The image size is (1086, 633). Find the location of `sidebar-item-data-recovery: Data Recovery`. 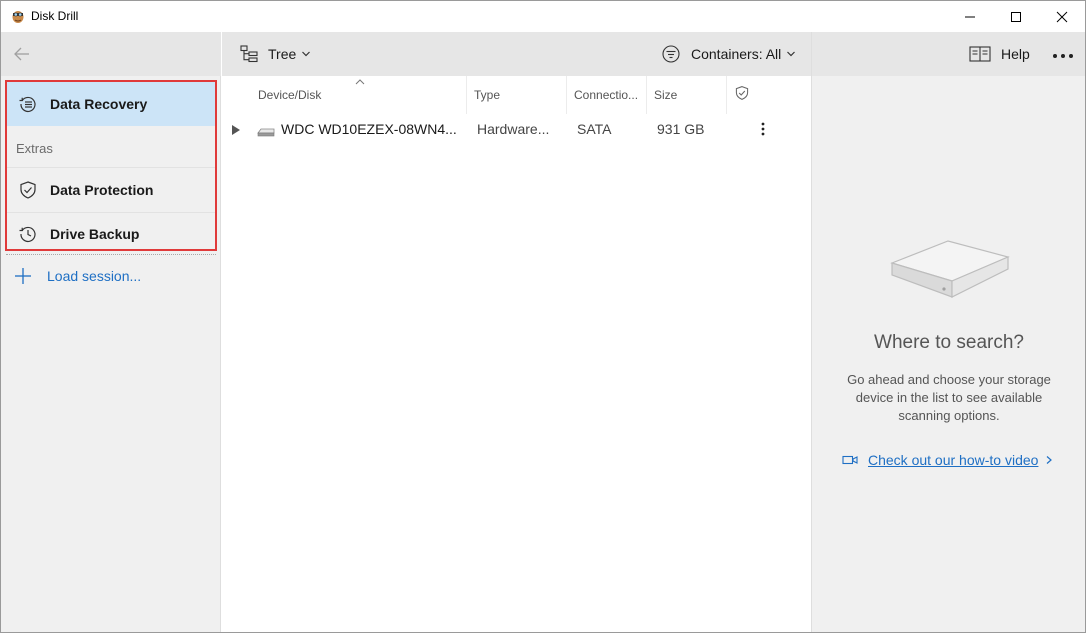

sidebar-item-data-recovery: Data Recovery is located at coordinates (111, 104).